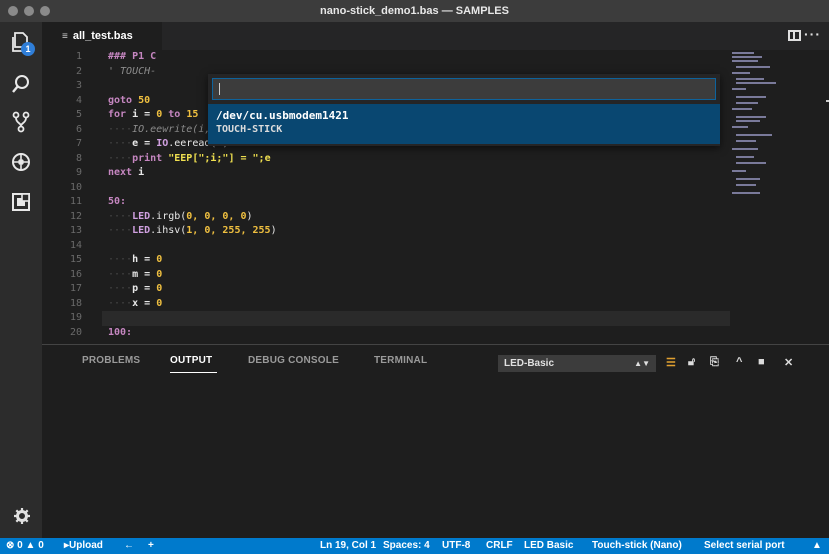 Image resolution: width=829 pixels, height=554 pixels. I want to click on error-count: 0, so click(20, 545).